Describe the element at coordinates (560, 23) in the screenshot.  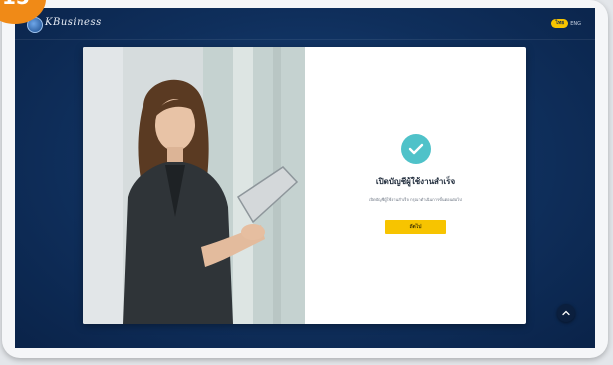
I see `lang-thai-option: ไทย` at that location.